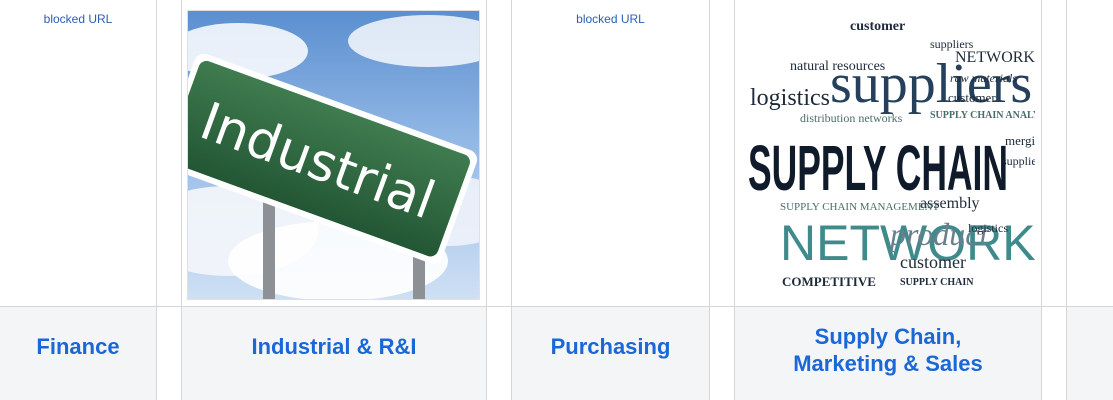 This screenshot has width=1113, height=400. I want to click on purchasing-label-cell: Purchasing, so click(611, 353).